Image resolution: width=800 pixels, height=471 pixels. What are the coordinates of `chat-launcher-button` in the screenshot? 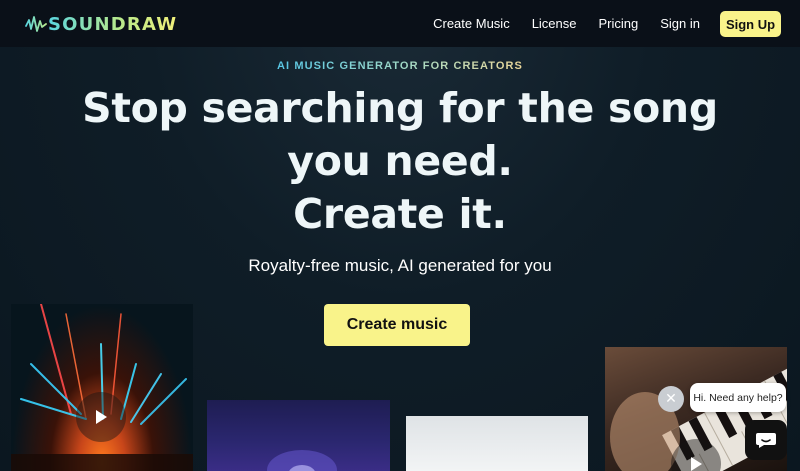 It's located at (766, 440).